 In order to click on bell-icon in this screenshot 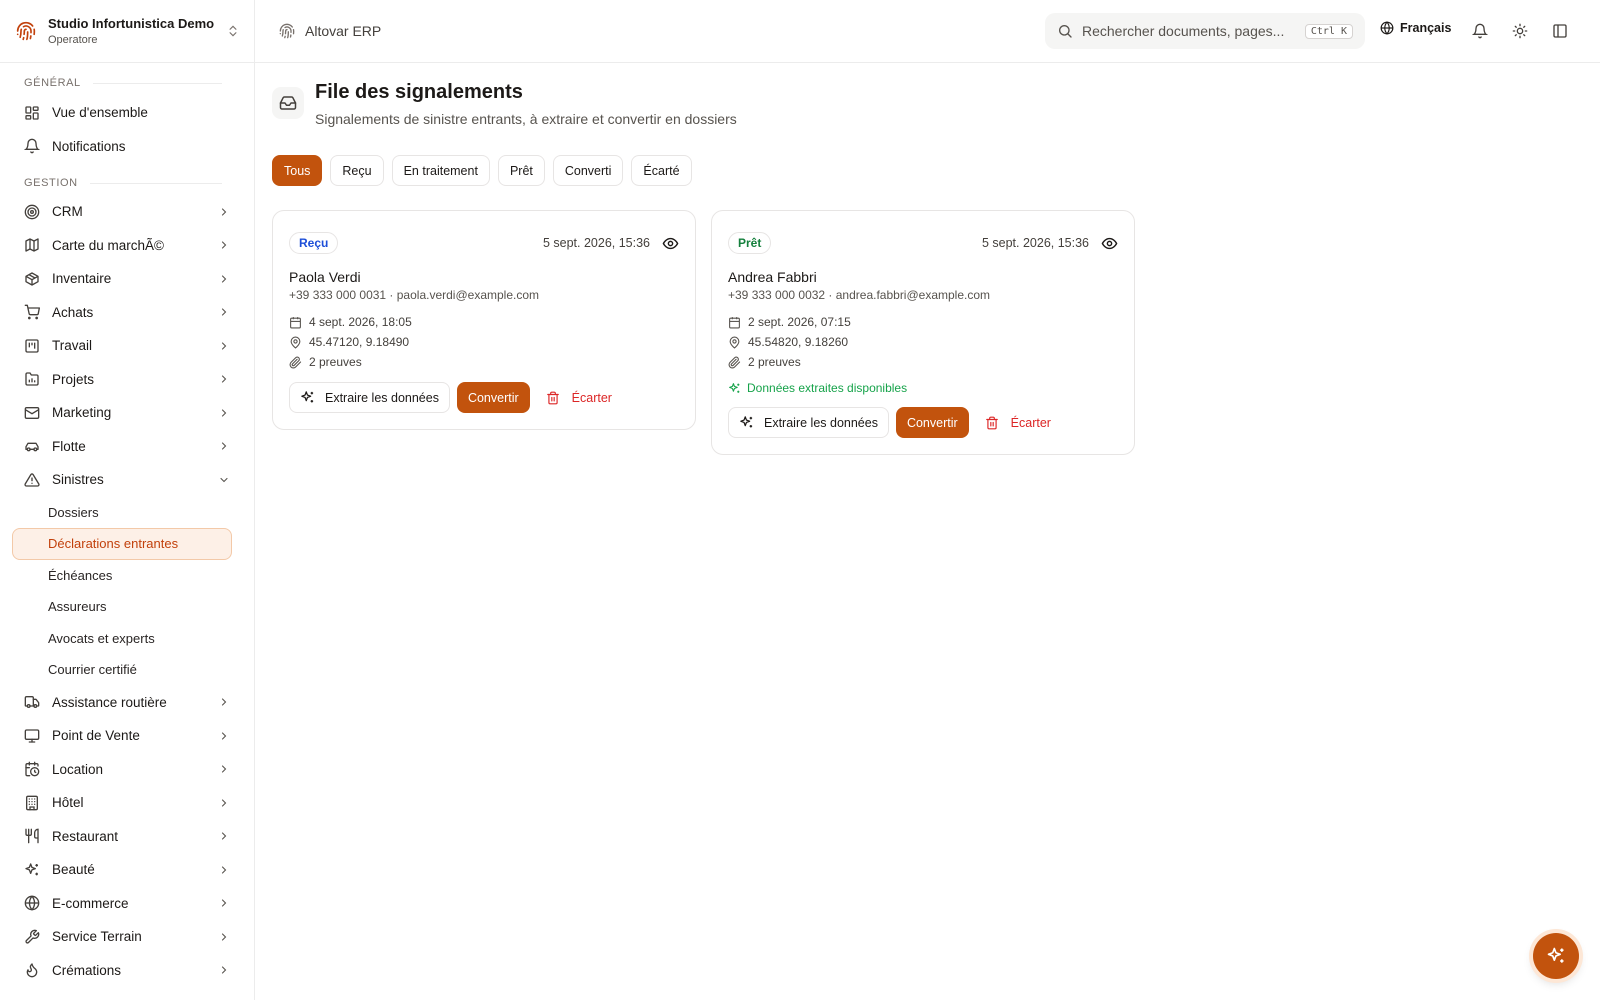, I will do `click(1480, 31)`.